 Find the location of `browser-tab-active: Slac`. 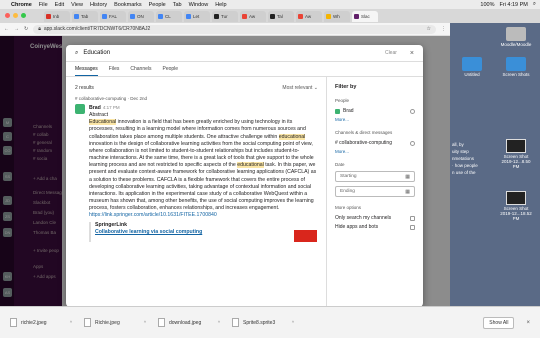

browser-tab-active: Slac is located at coordinates (365, 16).